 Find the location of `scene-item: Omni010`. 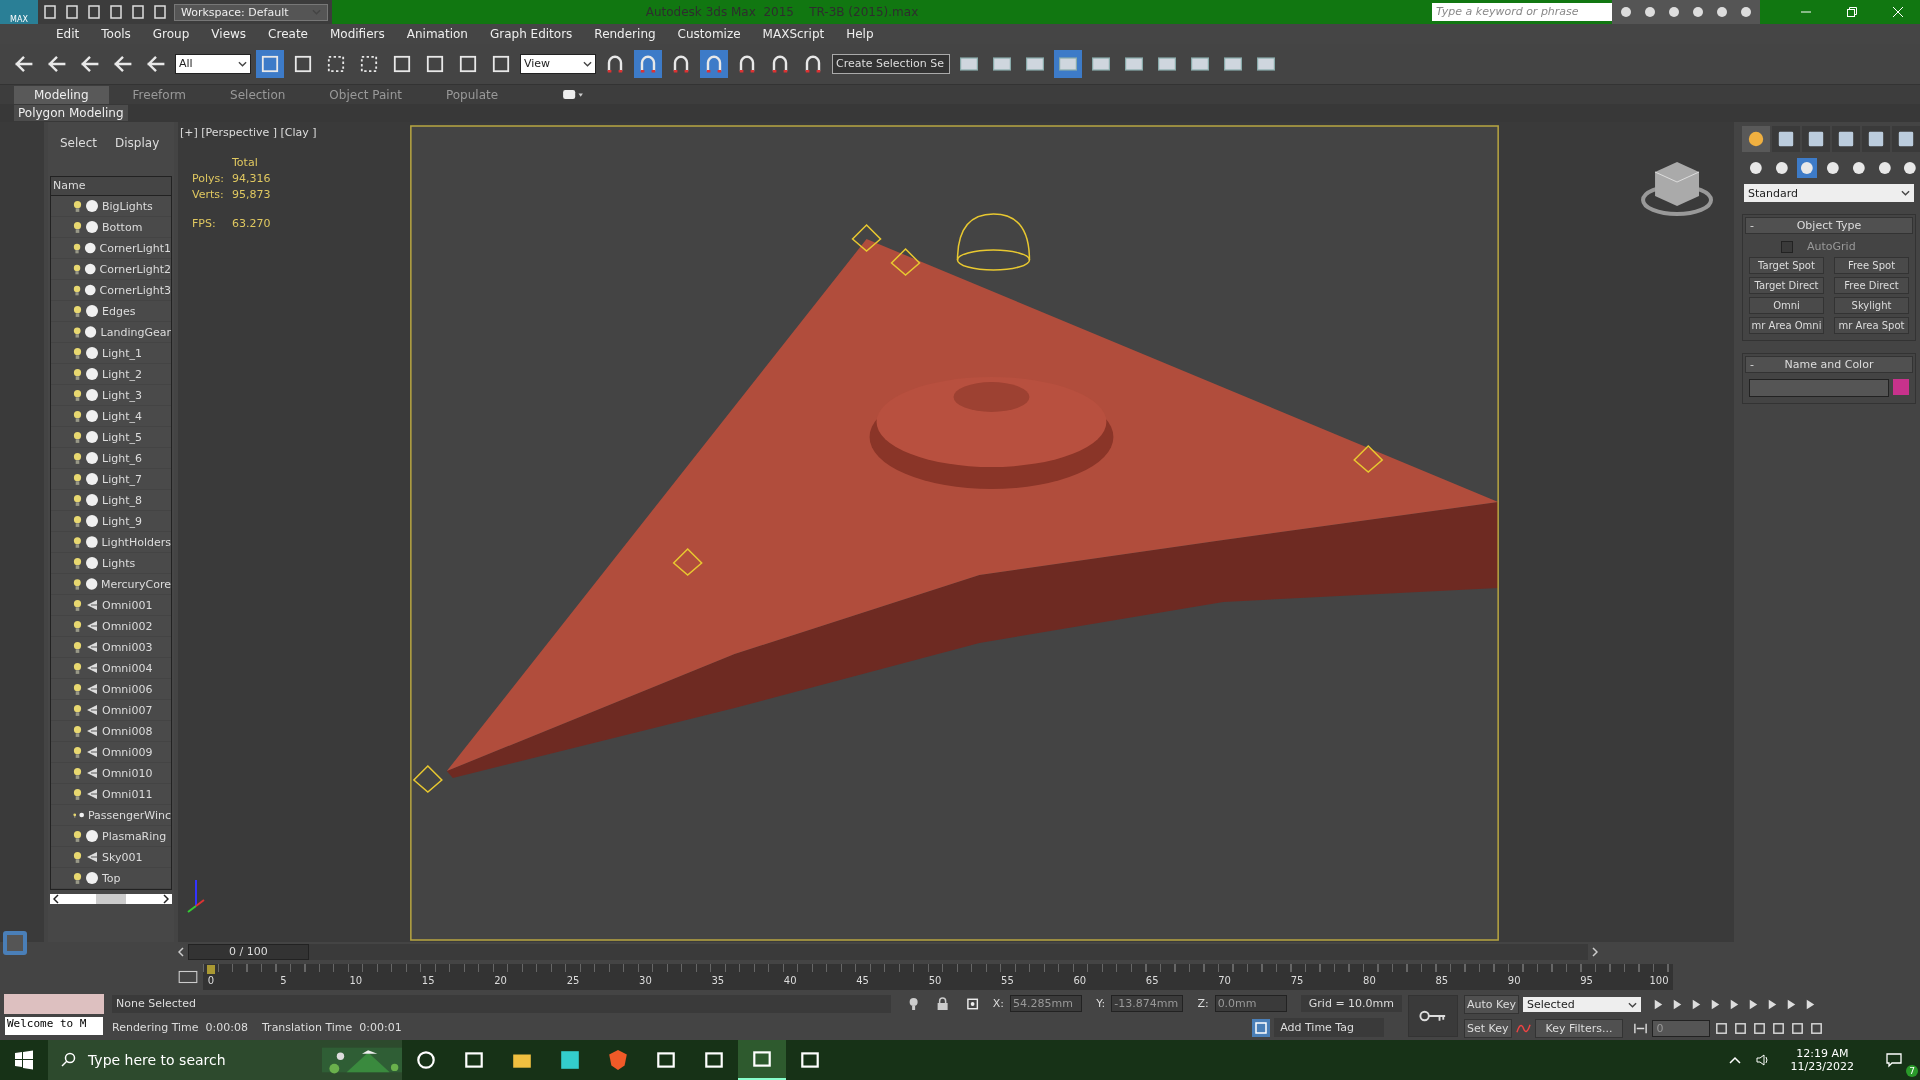

scene-item: Omni010 is located at coordinates (111, 774).